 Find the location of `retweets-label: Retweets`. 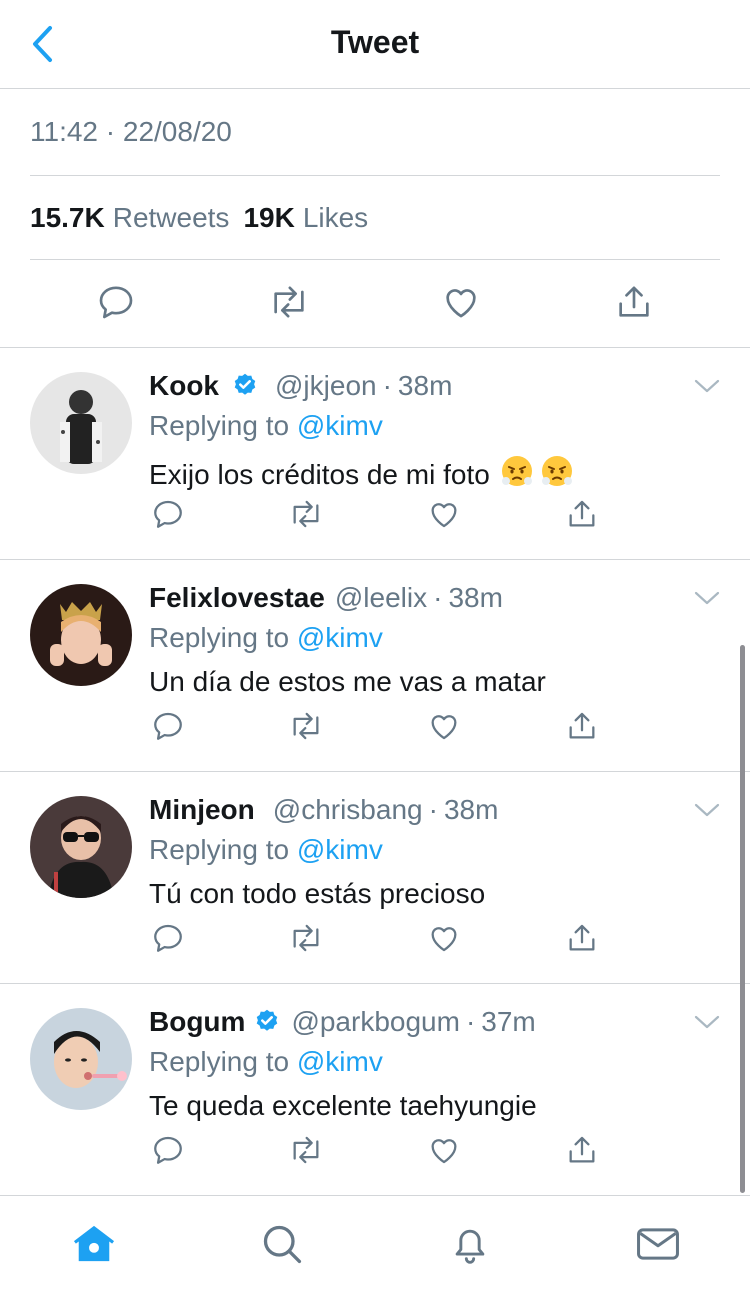

retweets-label: Retweets is located at coordinates (171, 218).